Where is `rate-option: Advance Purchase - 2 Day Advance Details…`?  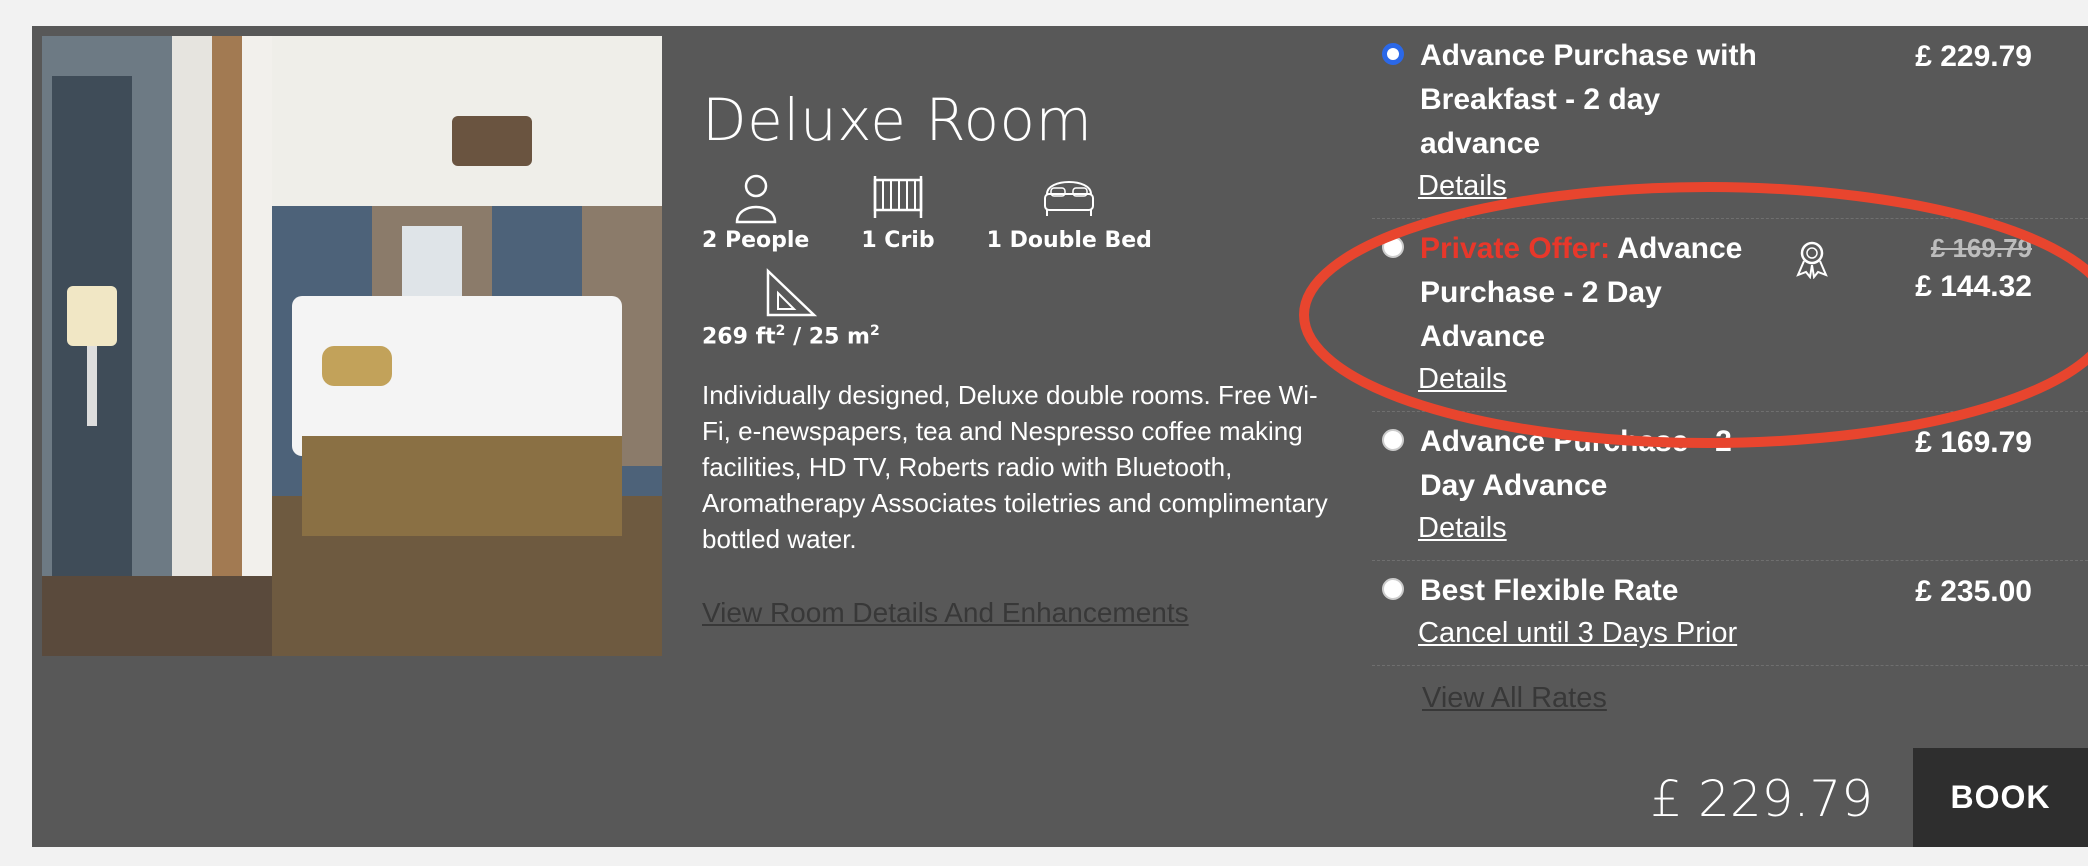
rate-option: Advance Purchase - 2 Day Advance Details… is located at coordinates (1730, 486).